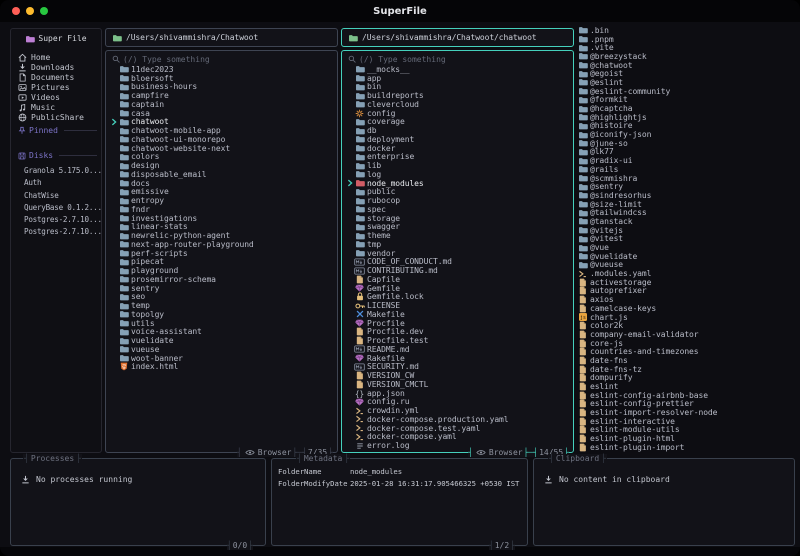 The width and height of the screenshot is (800, 556). What do you see at coordinates (457, 288) in the screenshot?
I see `file-row: Gemfile` at bounding box center [457, 288].